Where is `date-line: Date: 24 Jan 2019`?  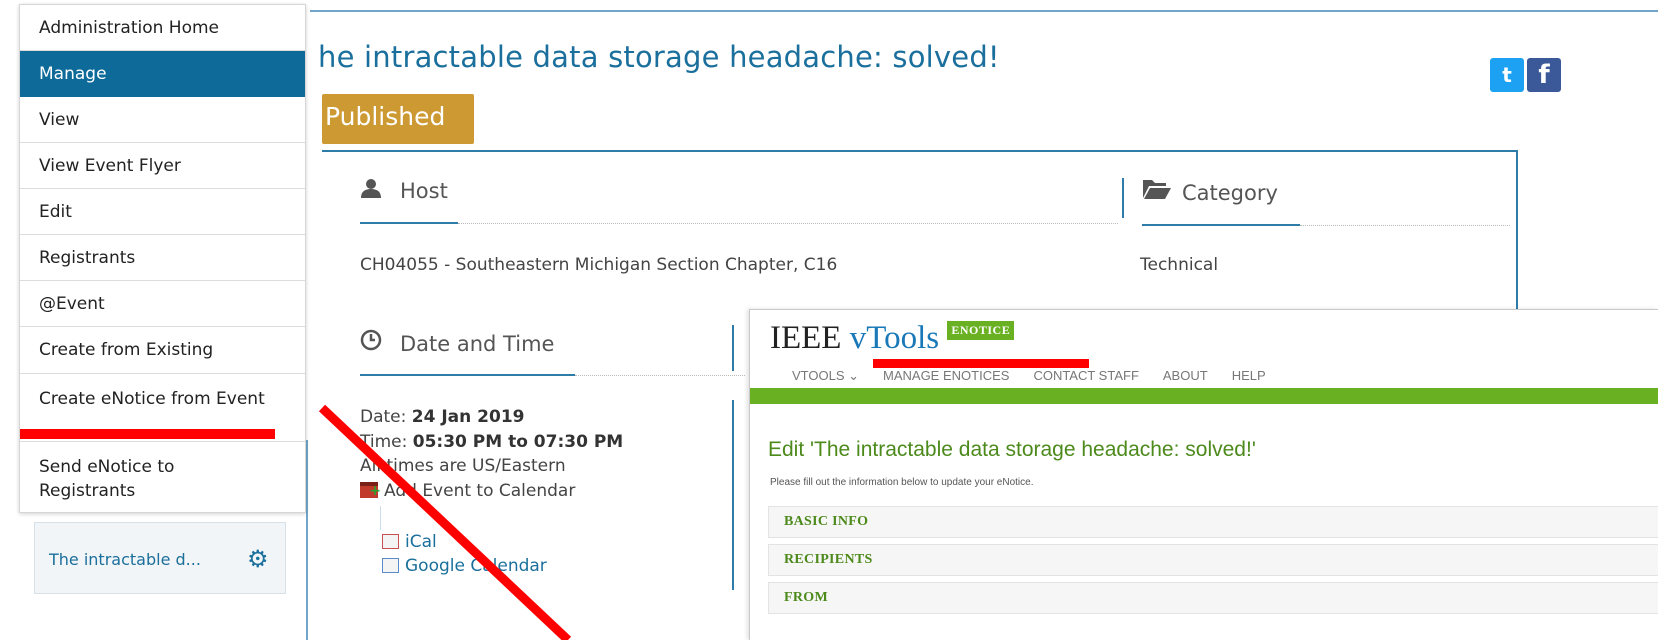
date-line: Date: 24 Jan 2019 is located at coordinates (491, 417).